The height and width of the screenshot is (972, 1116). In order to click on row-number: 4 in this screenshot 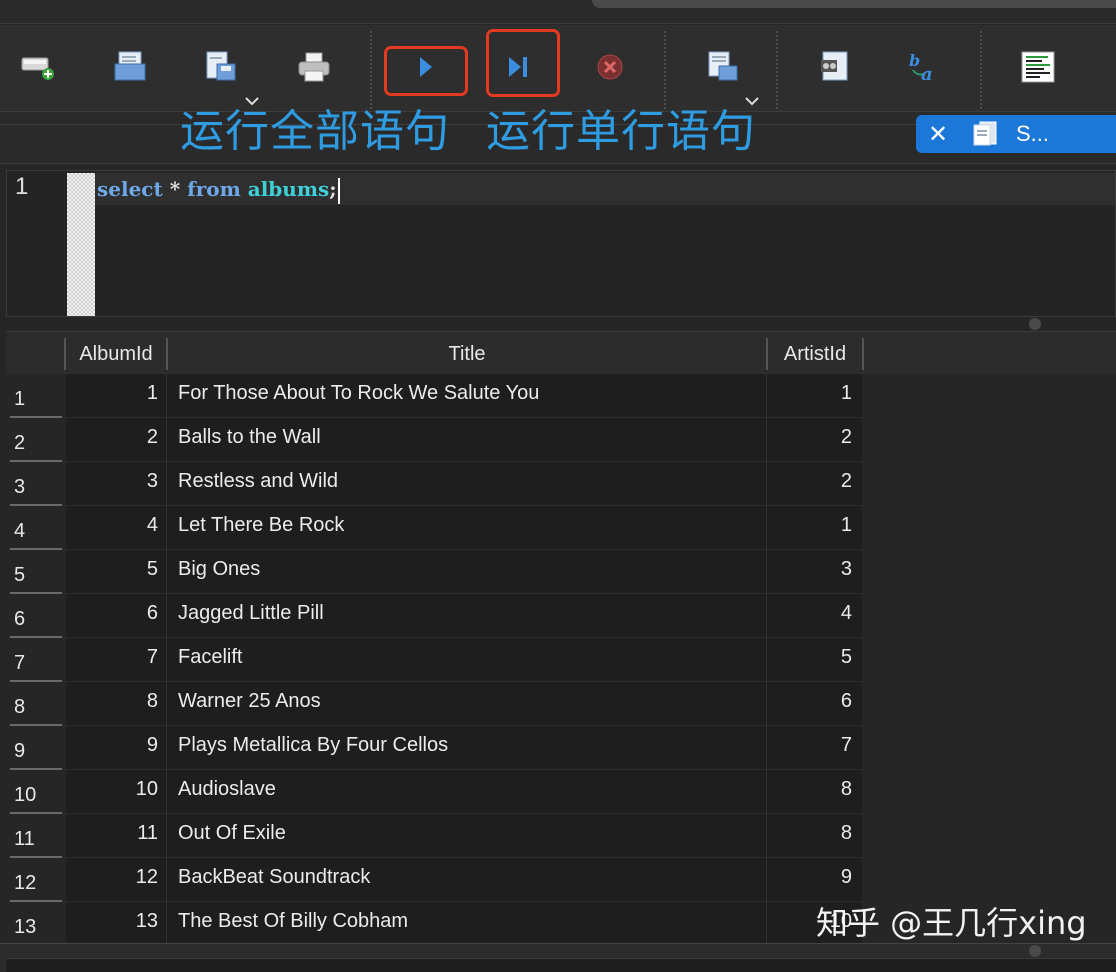, I will do `click(36, 528)`.